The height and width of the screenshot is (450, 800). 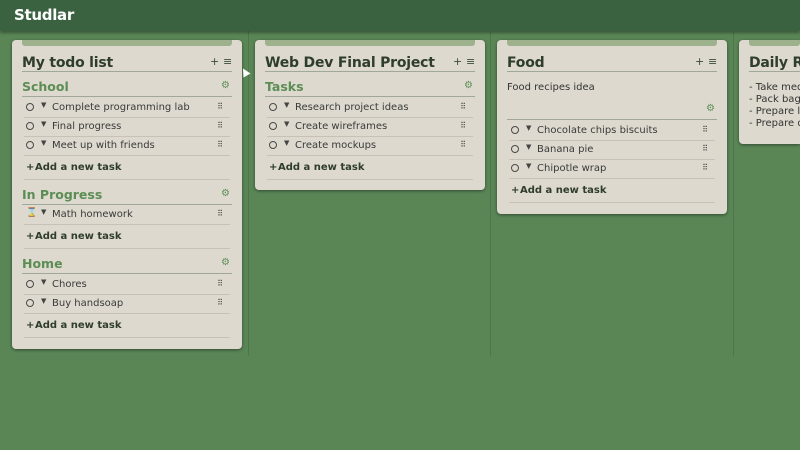 I want to click on task-label: Chocolate chips biscuits, so click(x=597, y=130).